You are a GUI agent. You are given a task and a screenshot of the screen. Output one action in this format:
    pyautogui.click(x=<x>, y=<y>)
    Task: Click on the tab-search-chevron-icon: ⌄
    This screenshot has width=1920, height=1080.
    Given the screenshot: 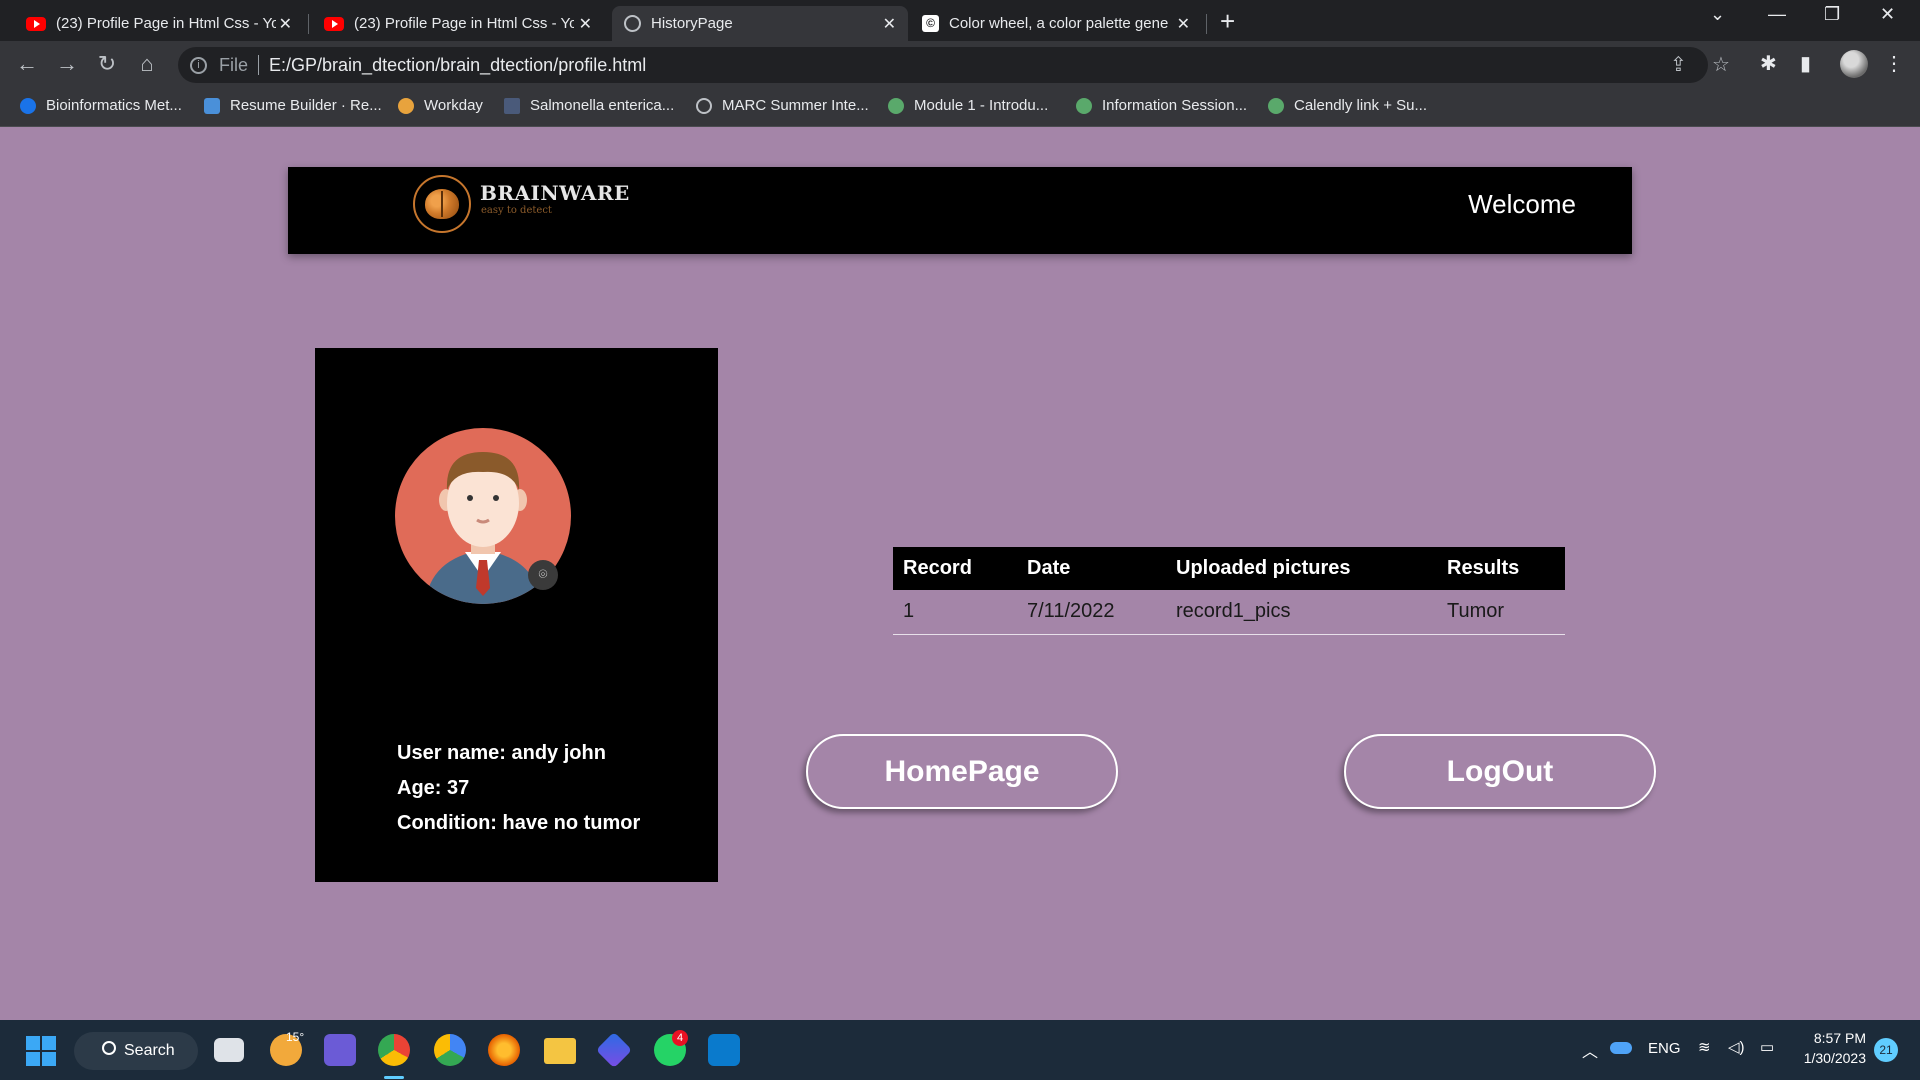 What is the action you would take?
    pyautogui.click(x=1717, y=14)
    